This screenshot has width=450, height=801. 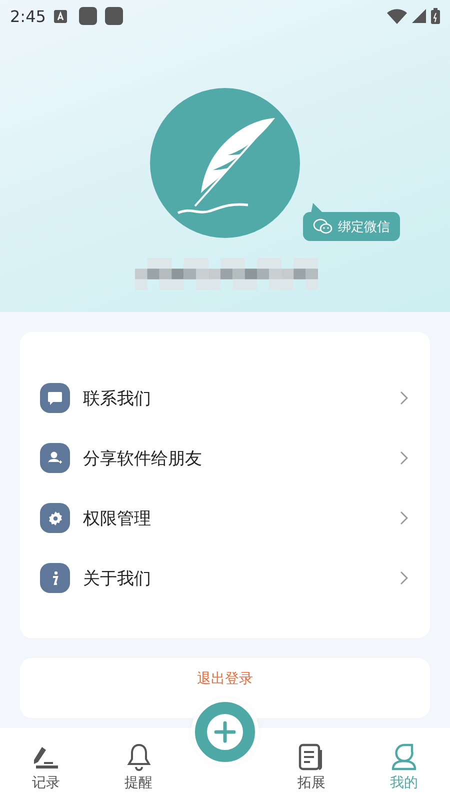 I want to click on keyboard-icon, so click(x=60, y=16).